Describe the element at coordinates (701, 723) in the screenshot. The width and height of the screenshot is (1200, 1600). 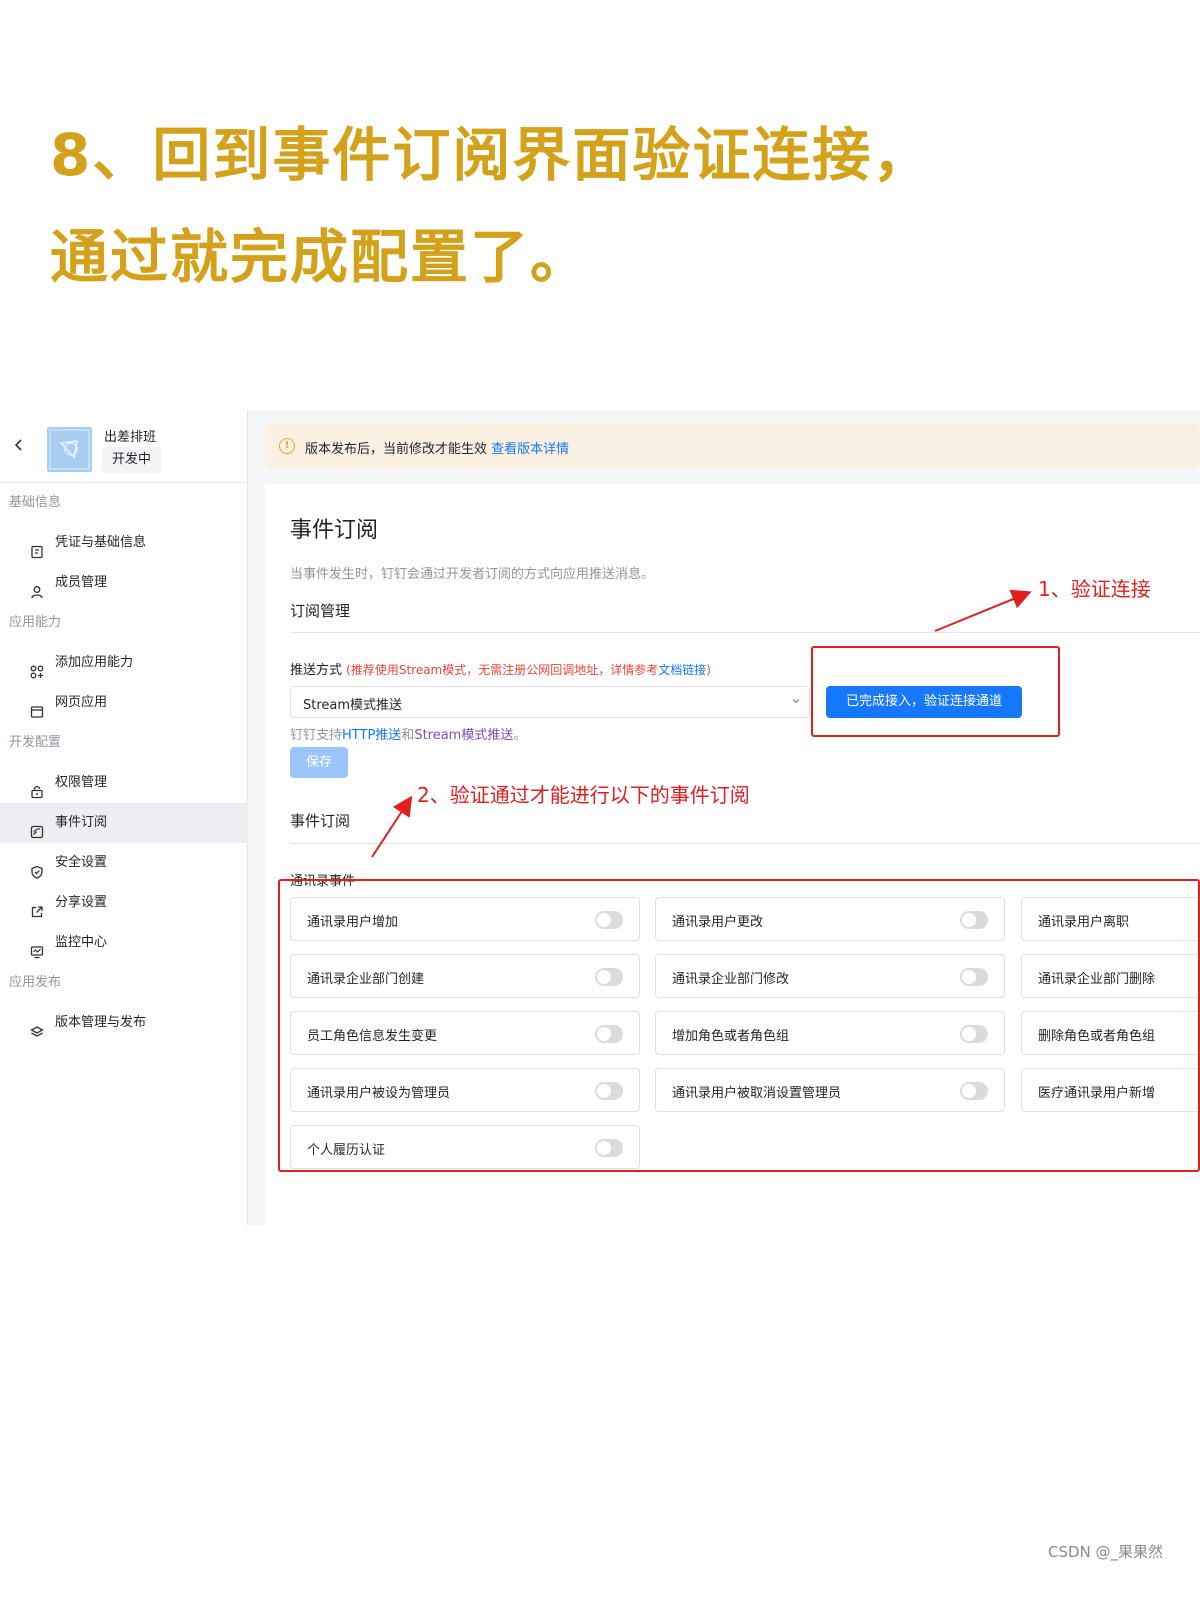
I see `annotation-arrows` at that location.